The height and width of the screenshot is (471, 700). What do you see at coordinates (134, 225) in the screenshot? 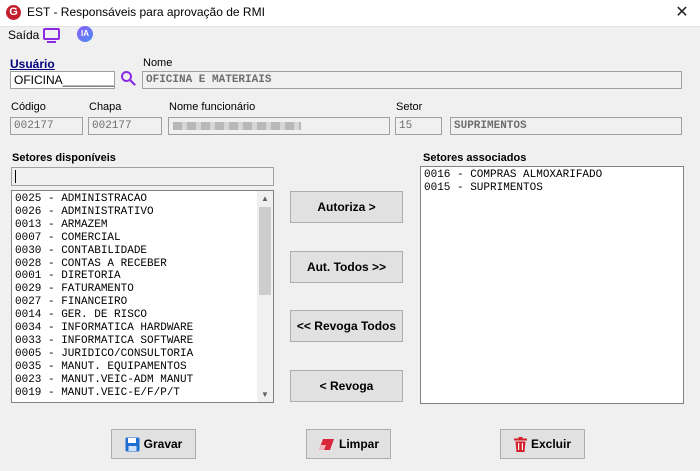
I see `list-item: 0013 - ARMAZEM` at bounding box center [134, 225].